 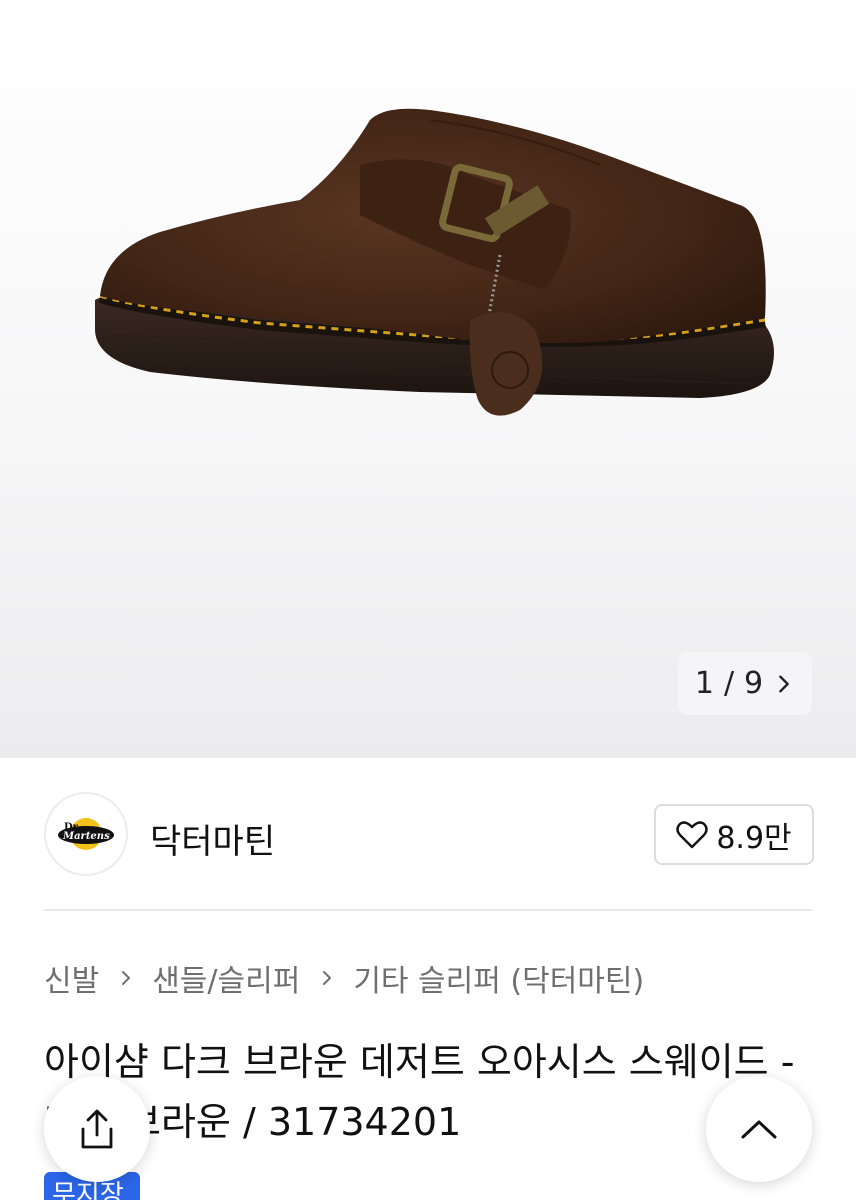 I want to click on heart-icon, so click(x=692, y=834).